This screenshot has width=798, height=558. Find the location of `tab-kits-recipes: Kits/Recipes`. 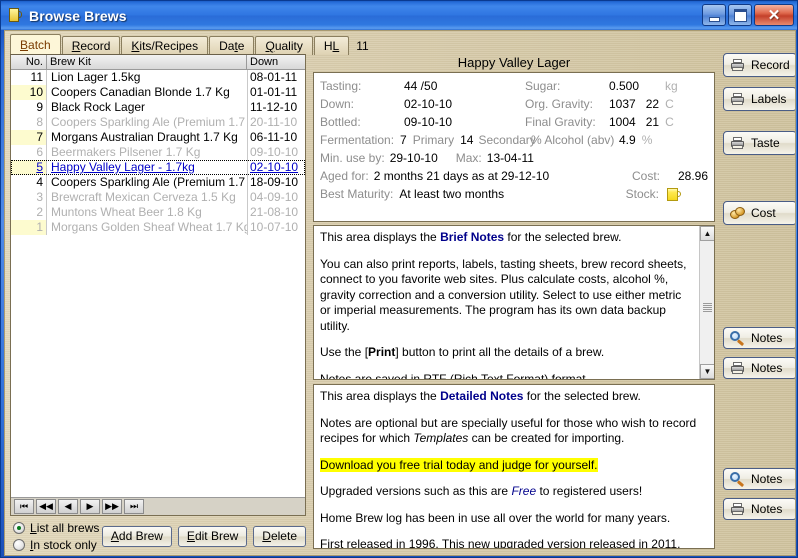

tab-kits-recipes: Kits/Recipes is located at coordinates (165, 45).